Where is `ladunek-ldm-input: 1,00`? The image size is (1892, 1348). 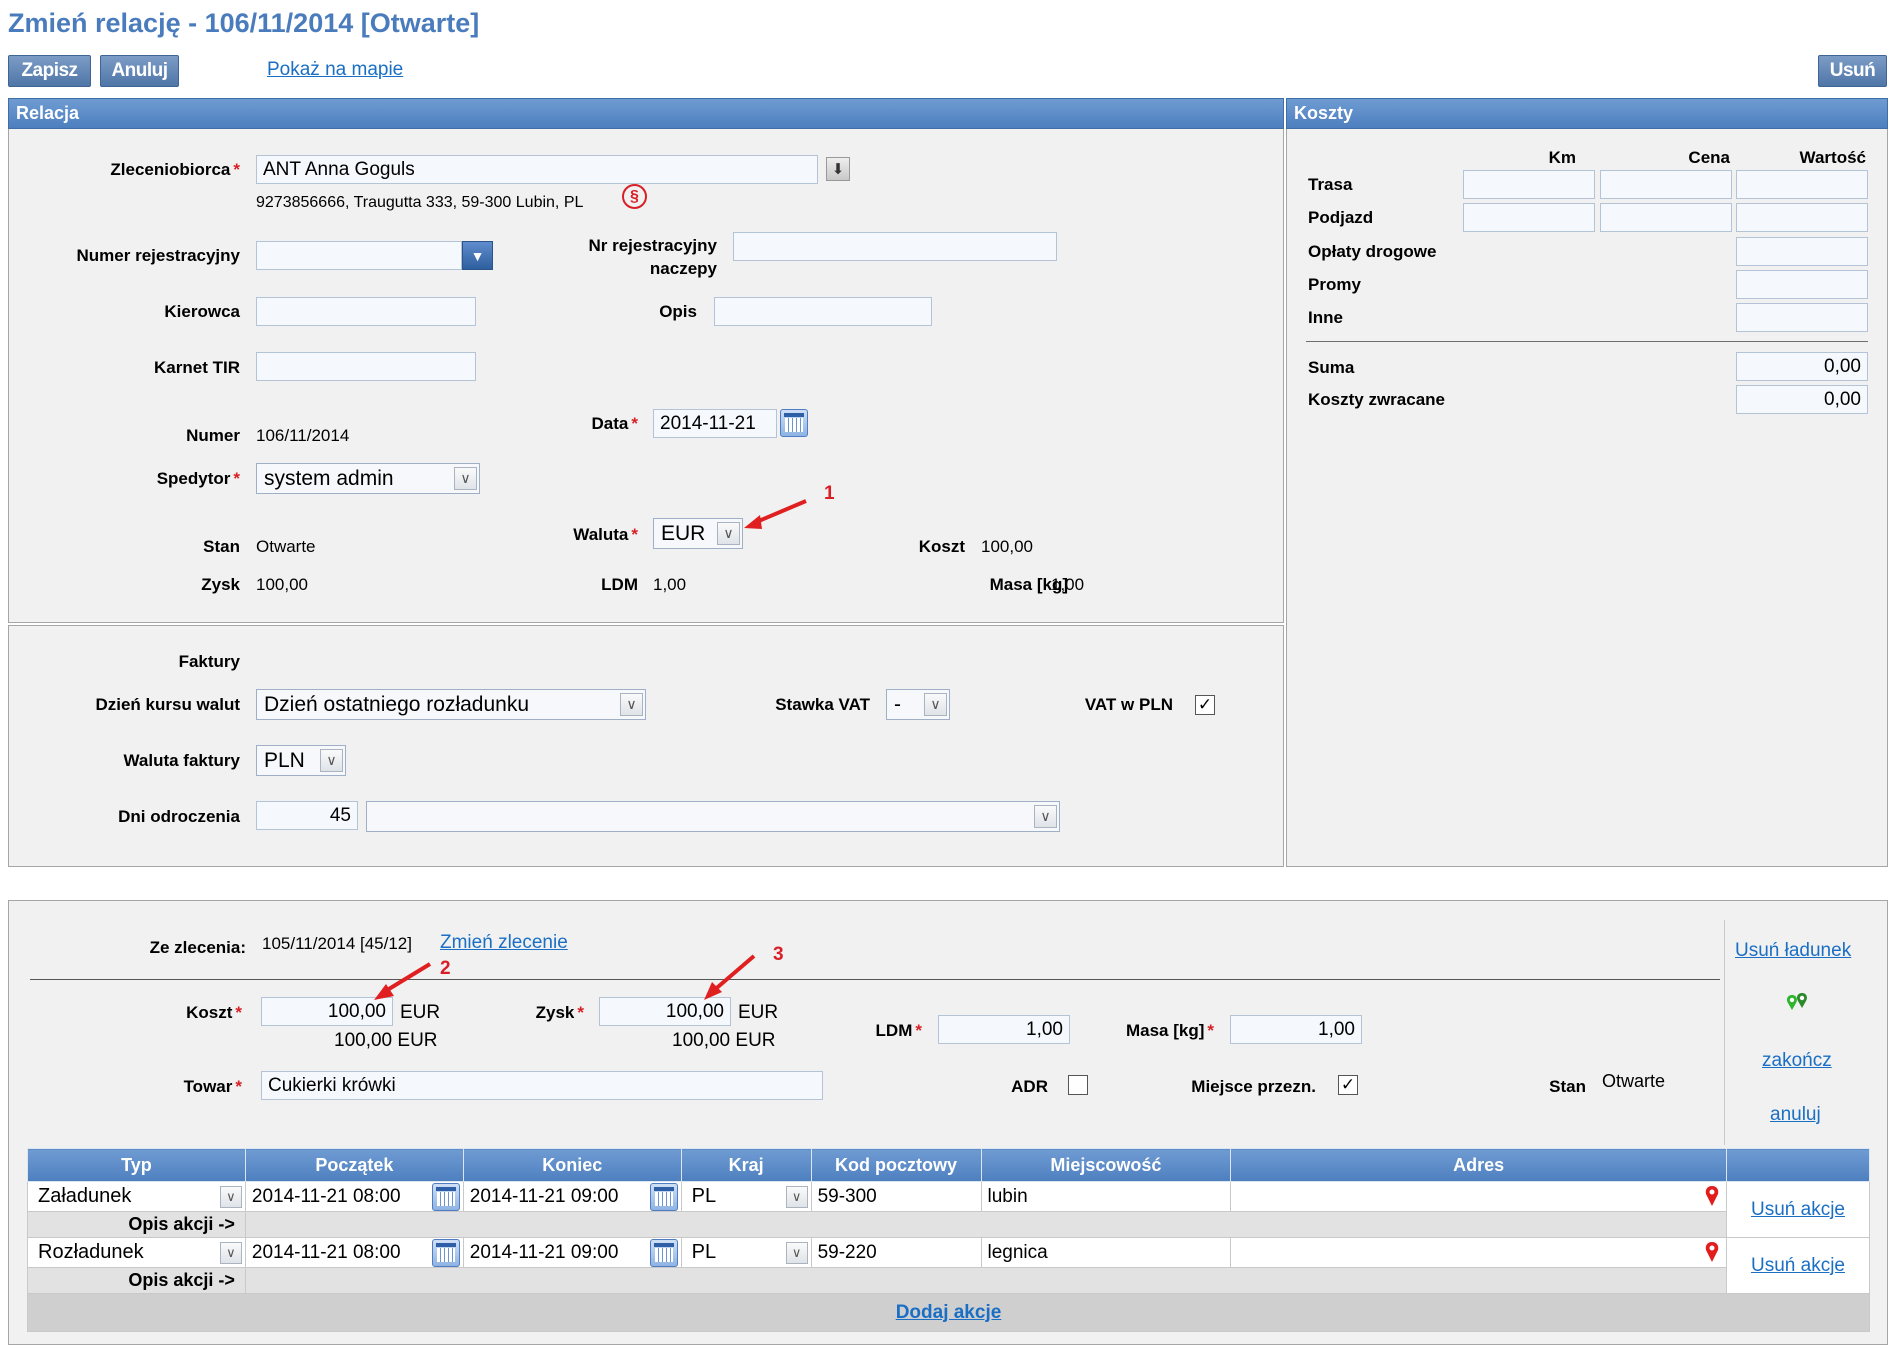
ladunek-ldm-input: 1,00 is located at coordinates (1004, 1029).